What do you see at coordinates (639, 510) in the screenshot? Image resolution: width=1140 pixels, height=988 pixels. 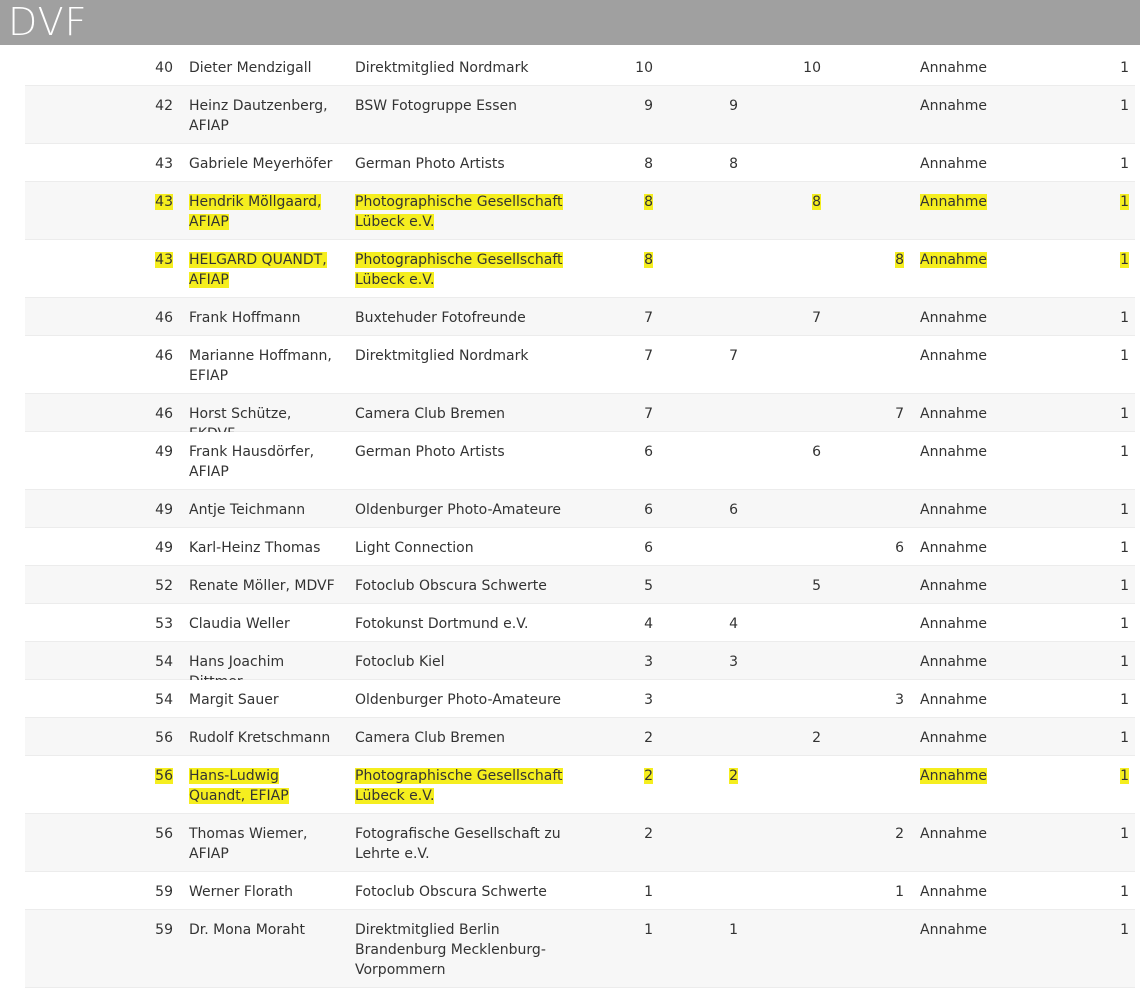 I see `score-total-cell: 6` at bounding box center [639, 510].